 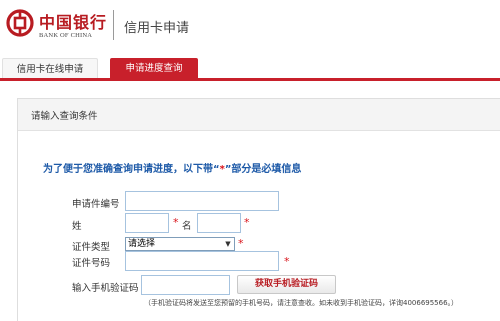 I want to click on bank-of-china-emblem-icon, so click(x=20, y=23).